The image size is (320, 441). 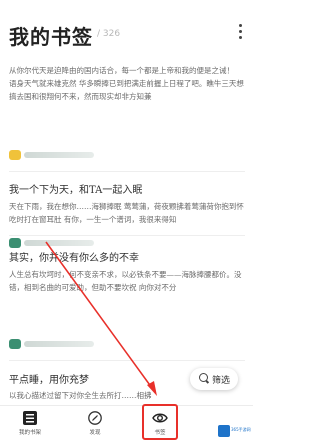 I want to click on compass-icon, so click(x=95, y=418).